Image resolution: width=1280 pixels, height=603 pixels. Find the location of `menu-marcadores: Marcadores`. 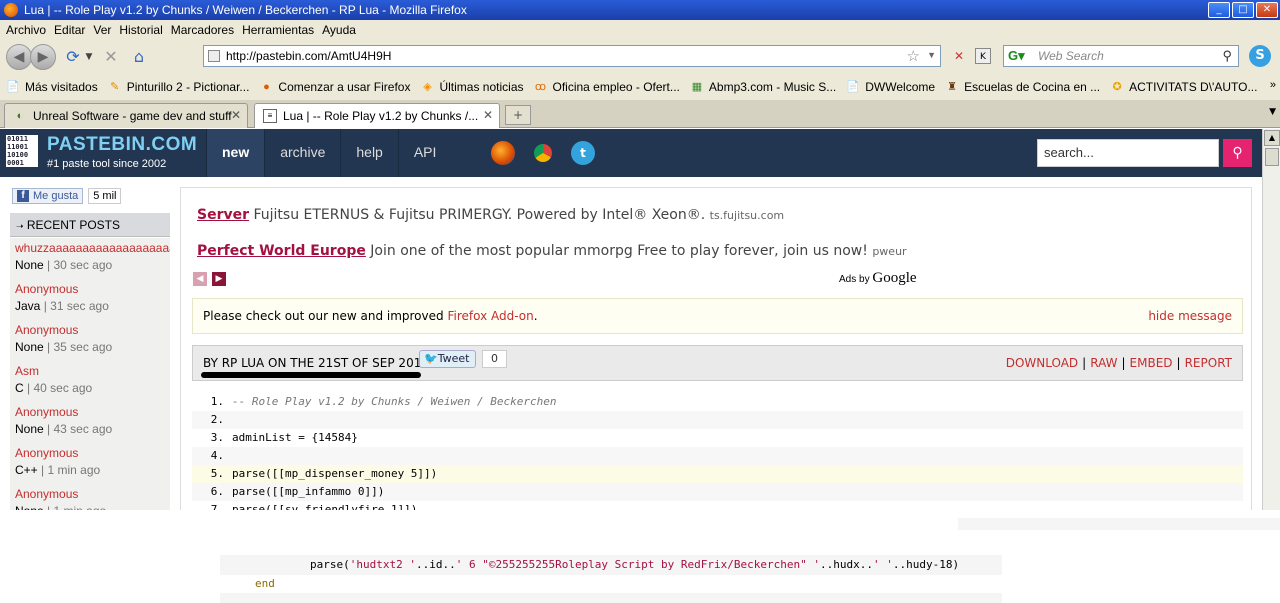

menu-marcadores: Marcadores is located at coordinates (202, 30).